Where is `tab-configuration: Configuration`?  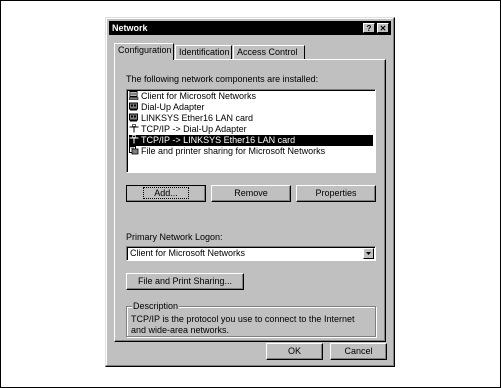
tab-configuration: Configuration is located at coordinates (144, 51).